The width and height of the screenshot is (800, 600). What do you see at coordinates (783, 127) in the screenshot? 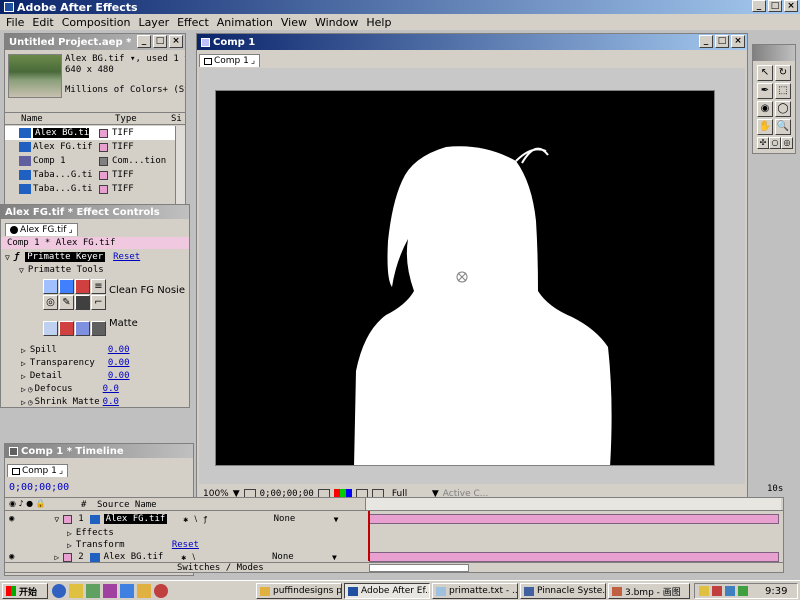
I see `zoom-tool-icon: 🔍` at bounding box center [783, 127].